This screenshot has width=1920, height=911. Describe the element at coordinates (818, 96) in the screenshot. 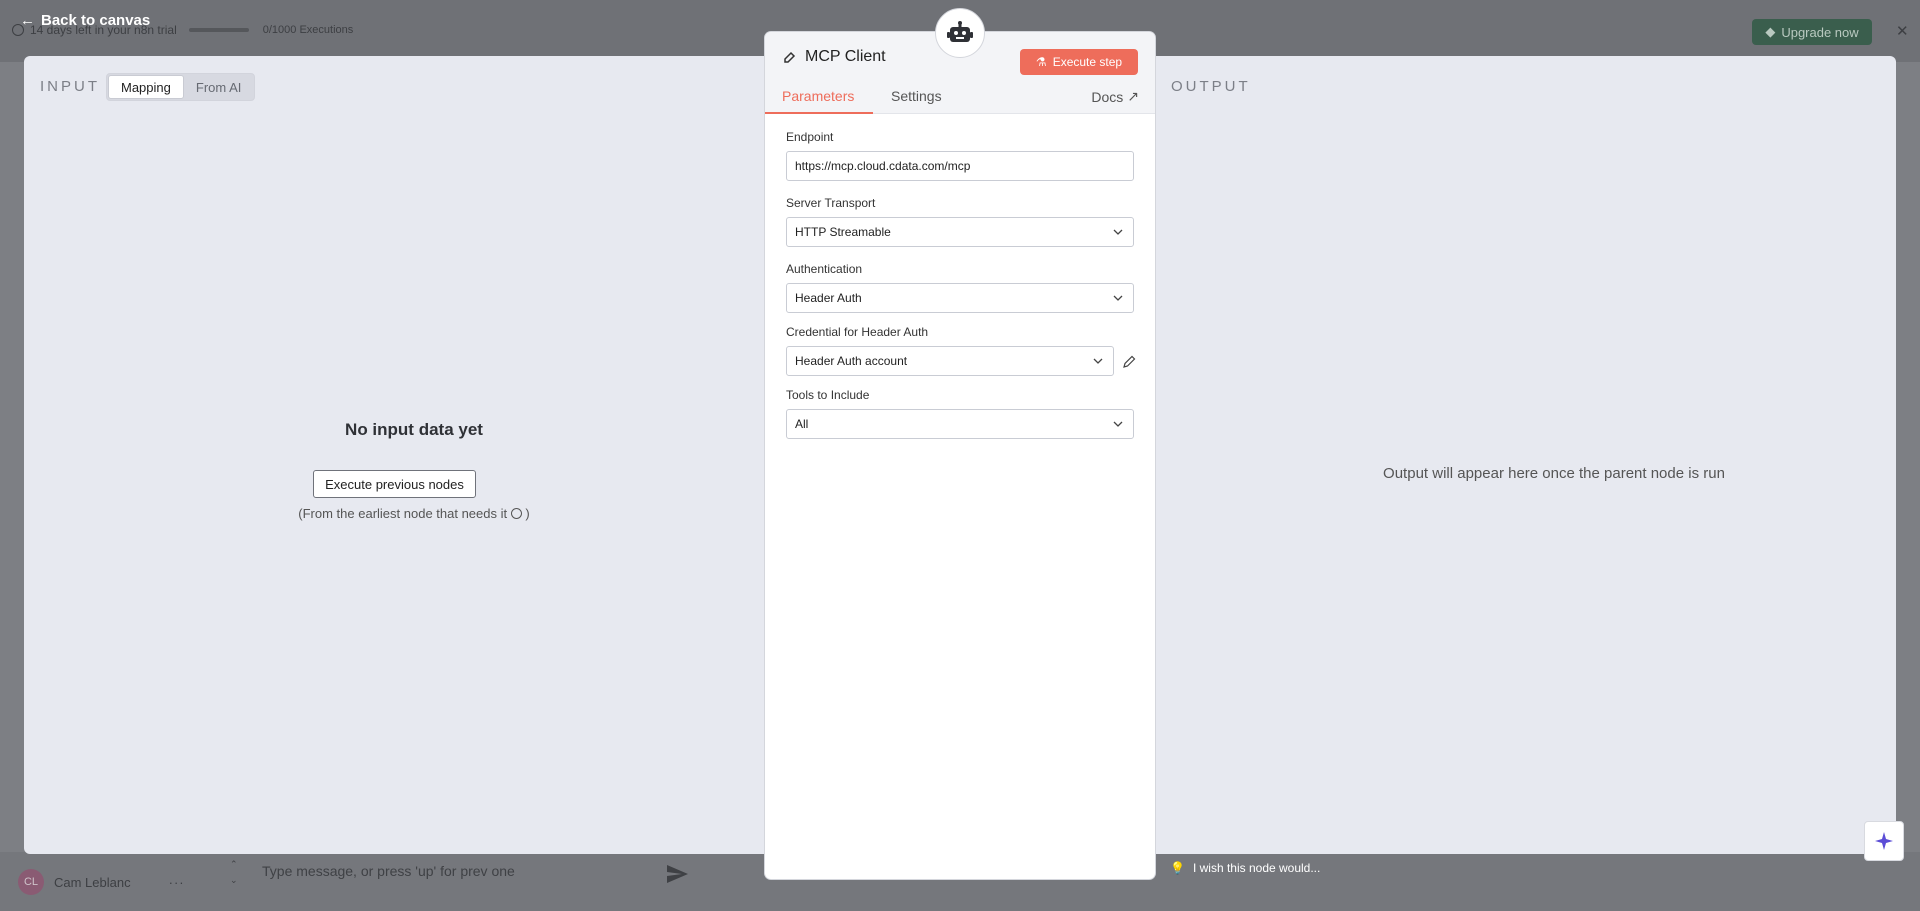

I see `tab-parameters: Parameters` at that location.